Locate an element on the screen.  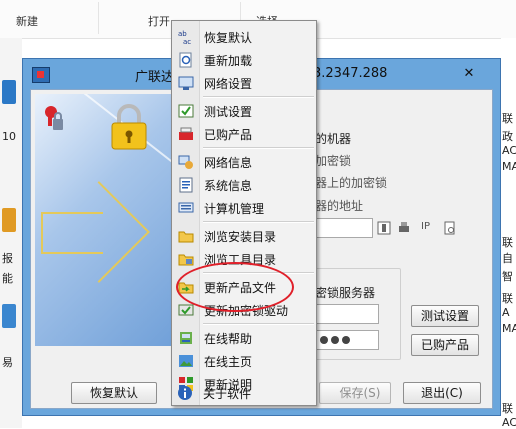
desktop-label: 易 is located at coordinates (7, 362).